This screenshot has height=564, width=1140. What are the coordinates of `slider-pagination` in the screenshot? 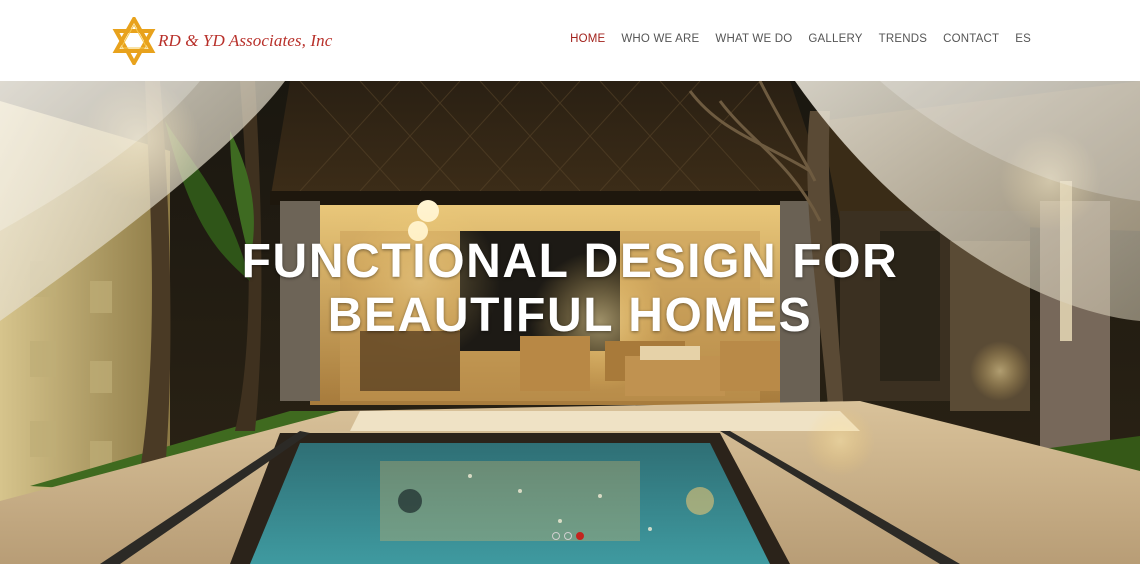 It's located at (568, 536).